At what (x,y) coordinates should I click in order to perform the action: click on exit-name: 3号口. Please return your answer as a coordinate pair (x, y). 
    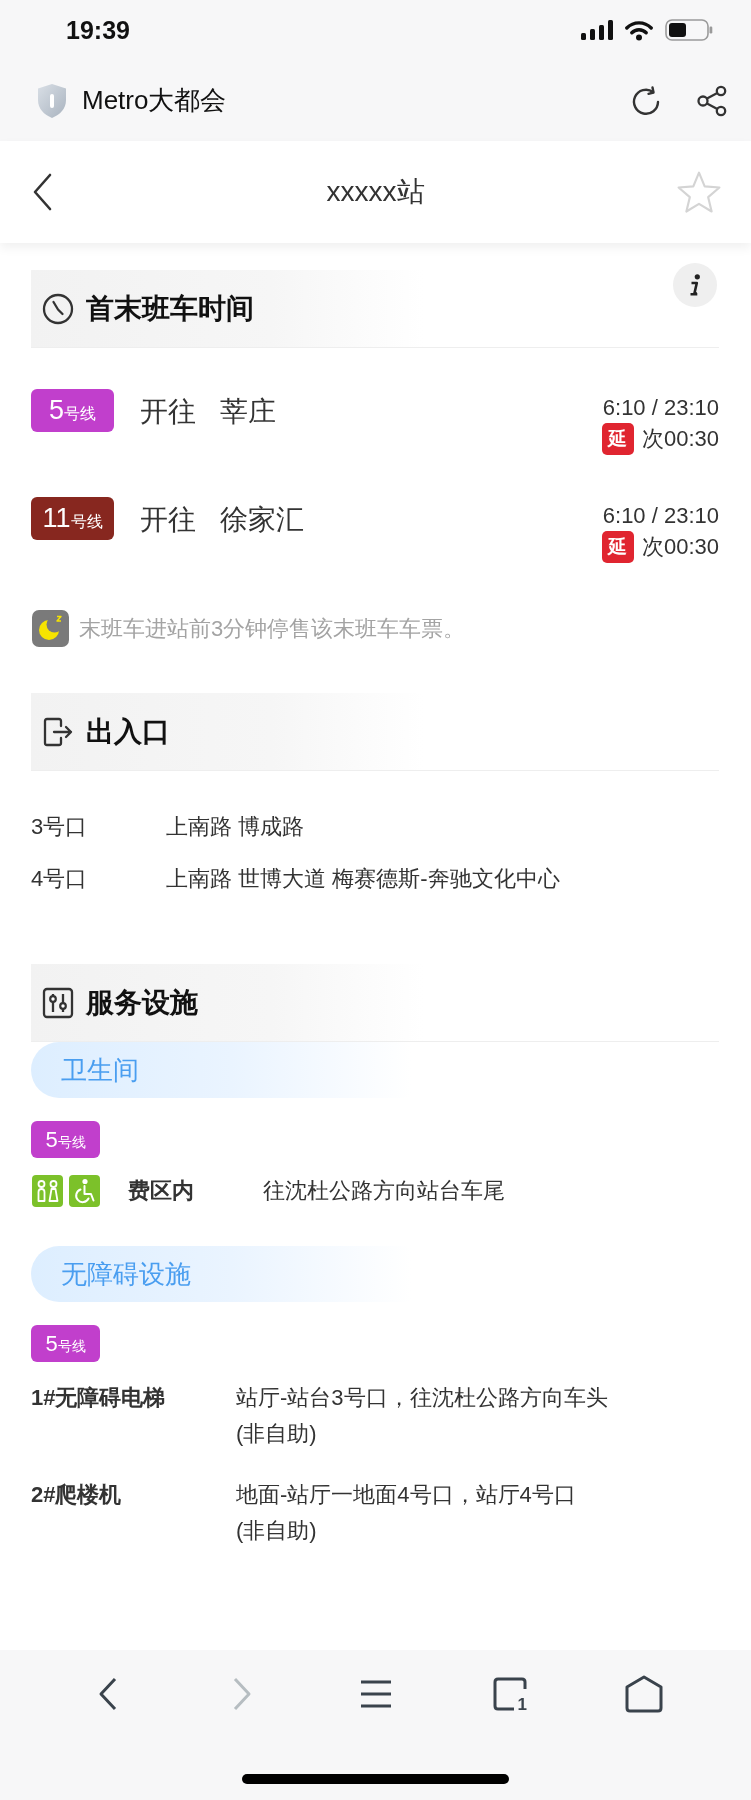
    Looking at the image, I should click on (60, 827).